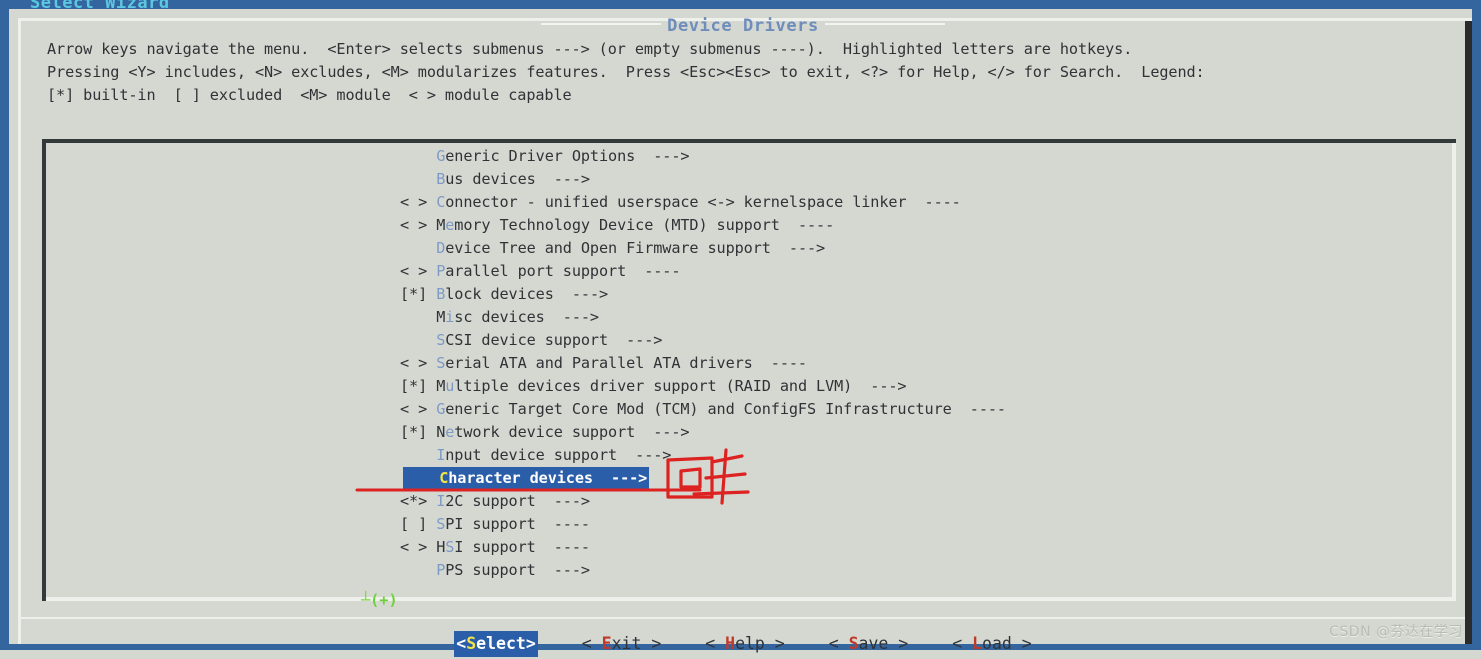 The height and width of the screenshot is (659, 1481). What do you see at coordinates (471, 643) in the screenshot?
I see `button-hotkey: S` at bounding box center [471, 643].